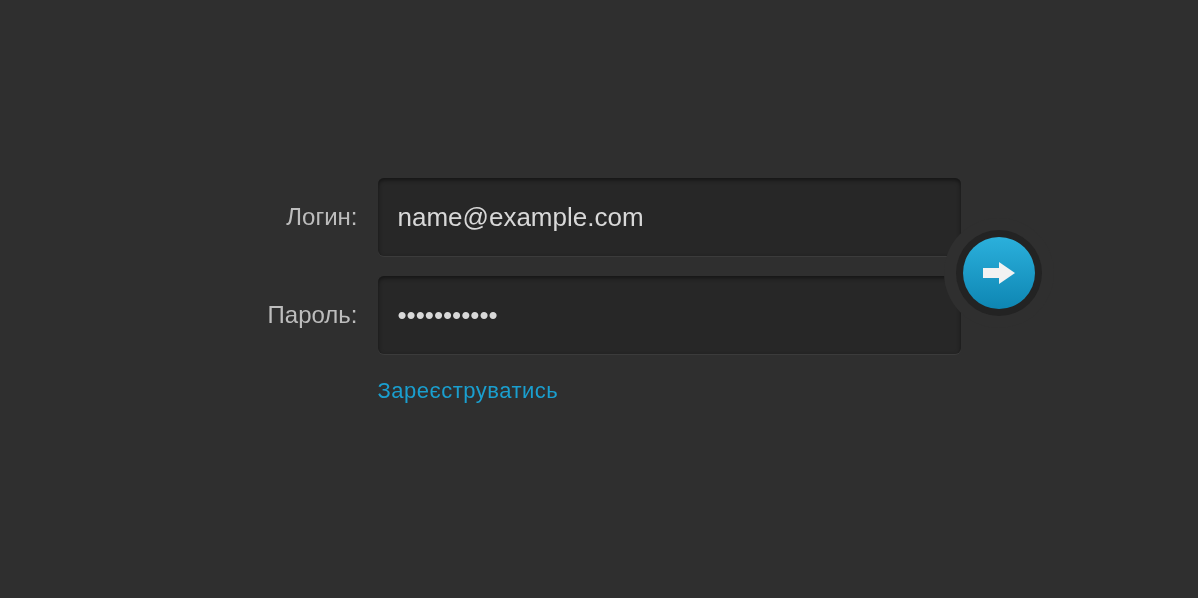 The width and height of the screenshot is (1198, 598). Describe the element at coordinates (669, 217) in the screenshot. I see `input-field: name@example.com` at that location.